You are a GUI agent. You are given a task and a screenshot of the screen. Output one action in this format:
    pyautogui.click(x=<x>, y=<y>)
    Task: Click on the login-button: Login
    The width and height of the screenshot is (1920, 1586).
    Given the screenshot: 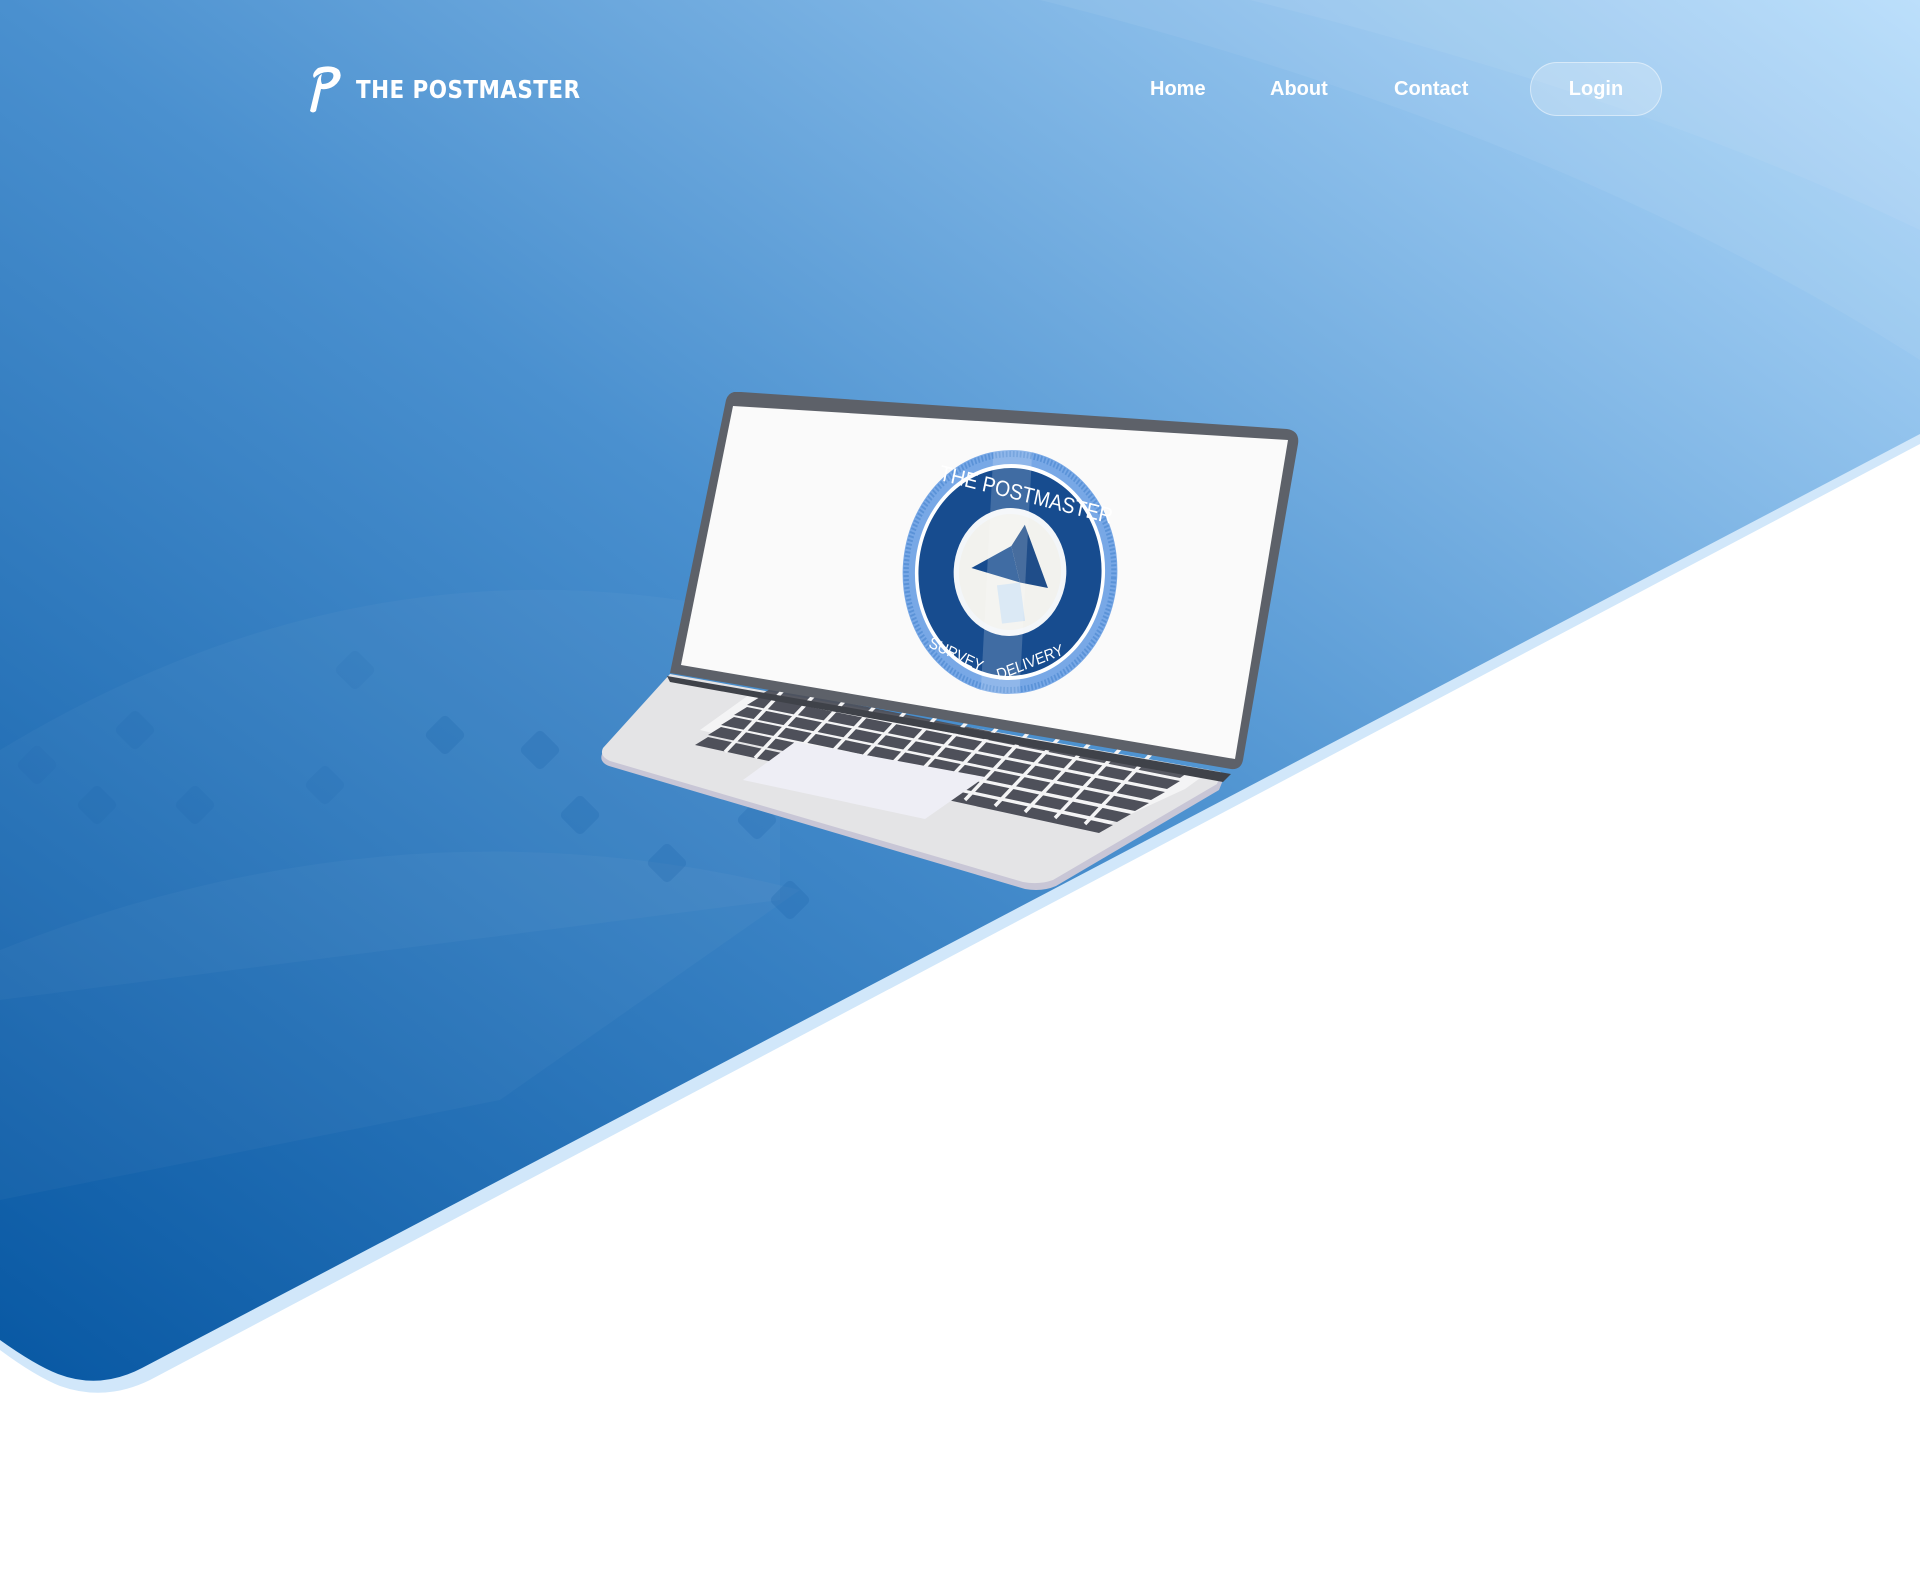 What is the action you would take?
    pyautogui.click(x=1596, y=89)
    